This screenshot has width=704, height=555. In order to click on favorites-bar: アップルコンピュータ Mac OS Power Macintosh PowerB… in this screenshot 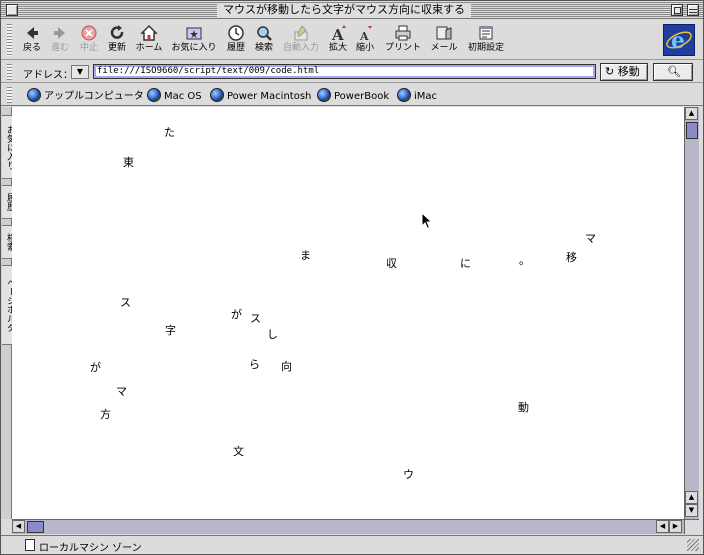, I will do `click(352, 95)`.